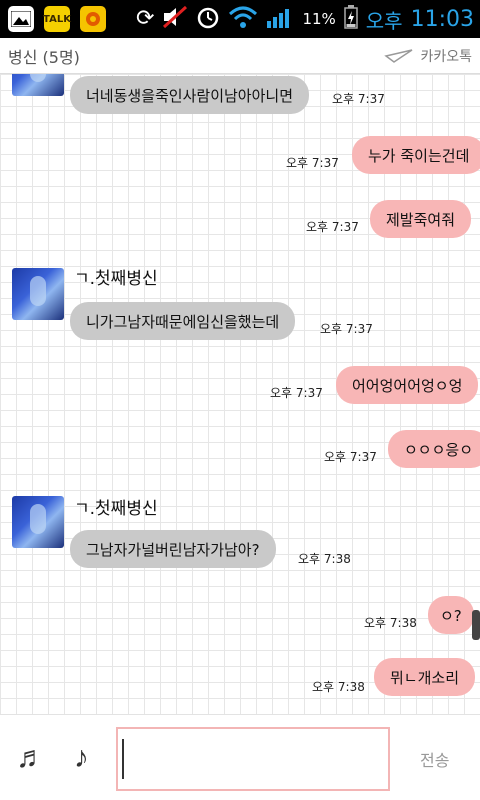  What do you see at coordinates (446, 57) in the screenshot?
I see `brand-name: 카카오톡` at bounding box center [446, 57].